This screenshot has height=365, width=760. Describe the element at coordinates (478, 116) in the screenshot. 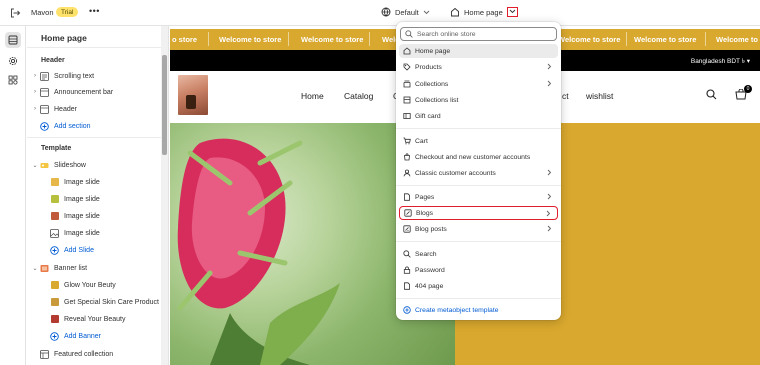

I see `menu-item-gift-card: Gift card` at that location.